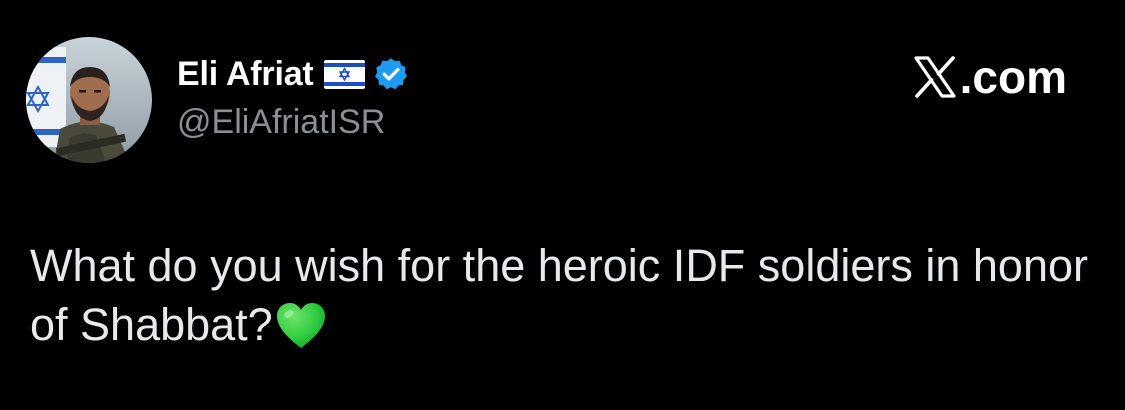 This screenshot has height=410, width=1125. Describe the element at coordinates (281, 122) in the screenshot. I see `user-handle: @EliAfriatISR` at that location.